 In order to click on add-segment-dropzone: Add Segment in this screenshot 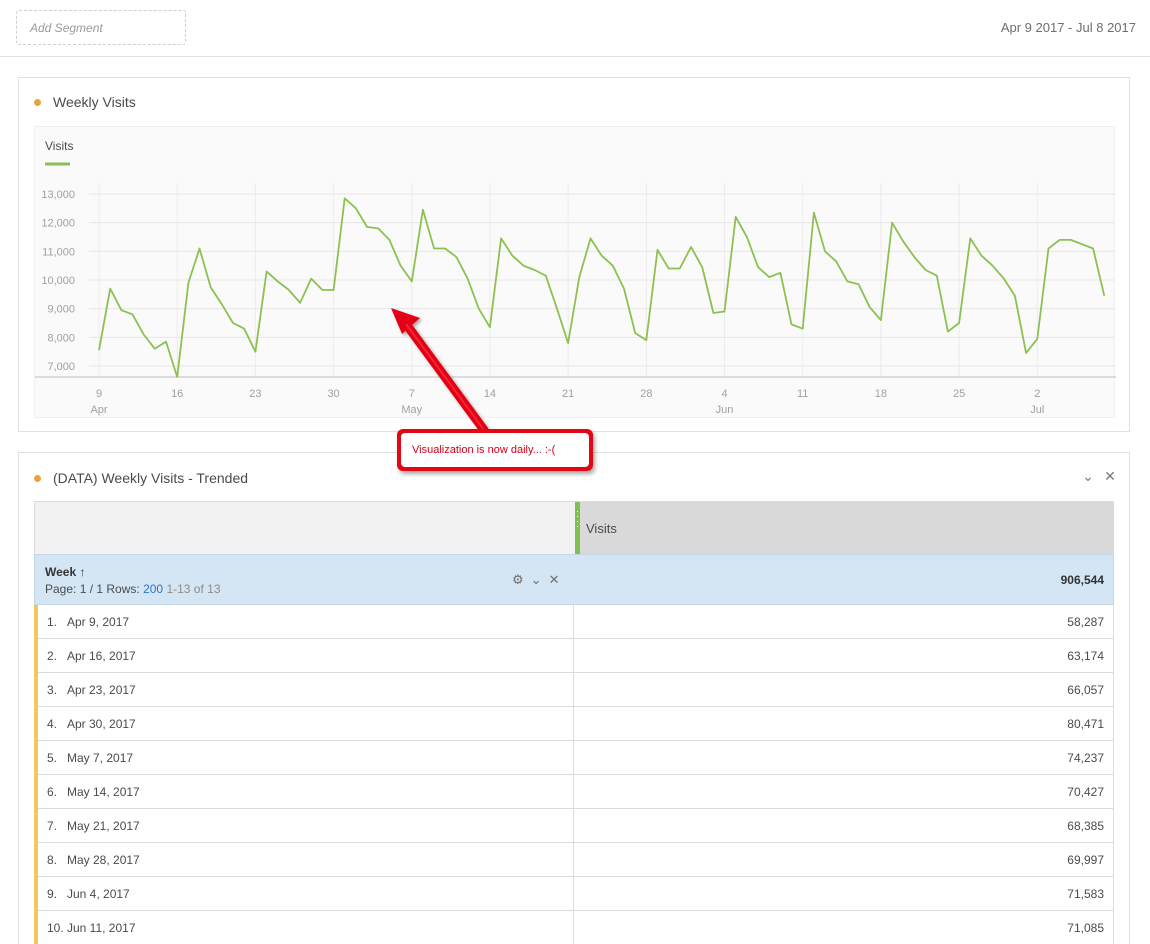, I will do `click(101, 27)`.